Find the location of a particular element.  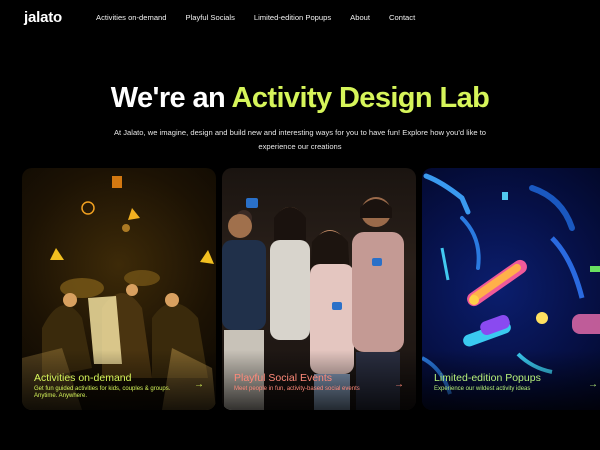

logo-text: jalato is located at coordinates (43, 17).